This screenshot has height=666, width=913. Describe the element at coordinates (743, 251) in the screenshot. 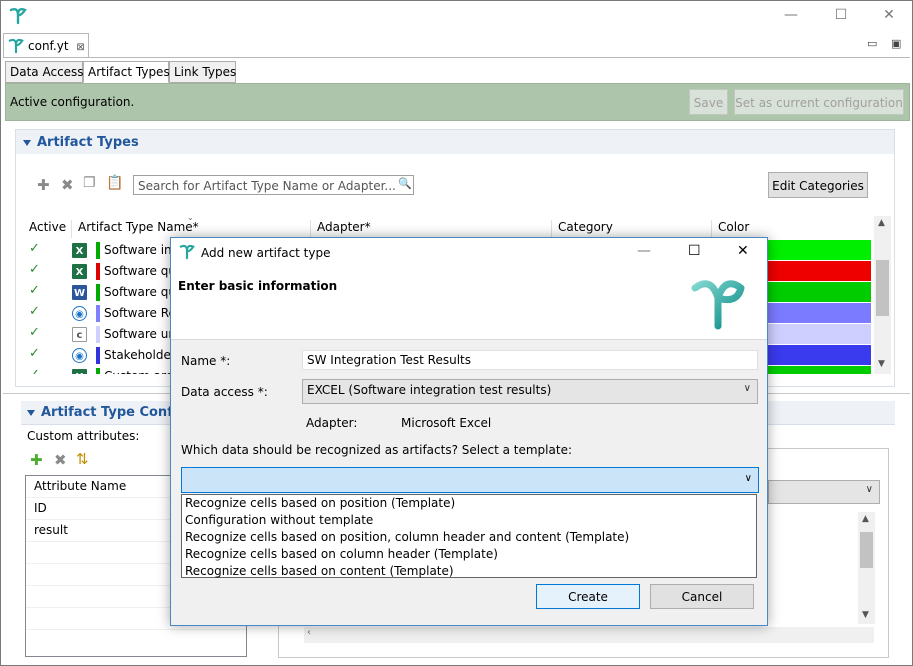

I see `dialog-close-button: ✕` at that location.